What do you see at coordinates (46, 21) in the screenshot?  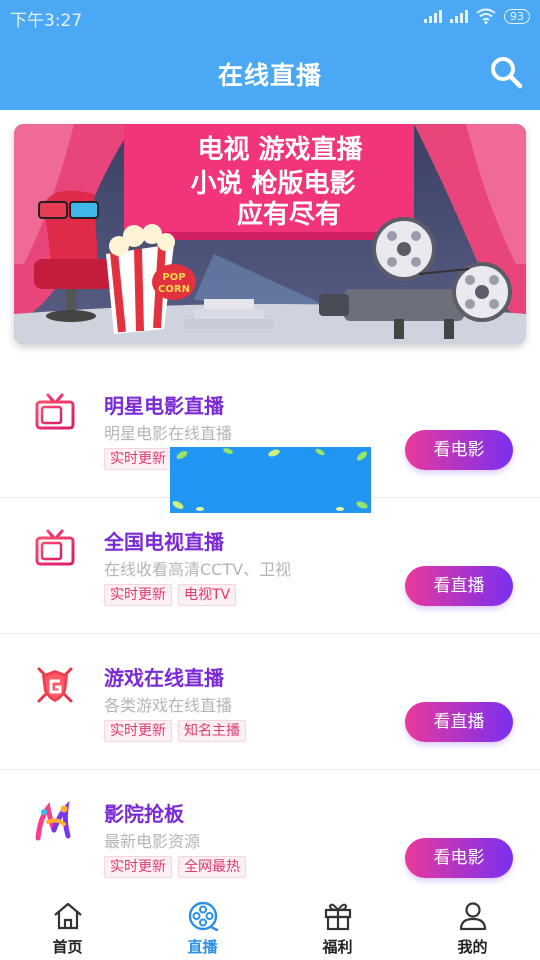 I see `status-time: 下午3:27` at bounding box center [46, 21].